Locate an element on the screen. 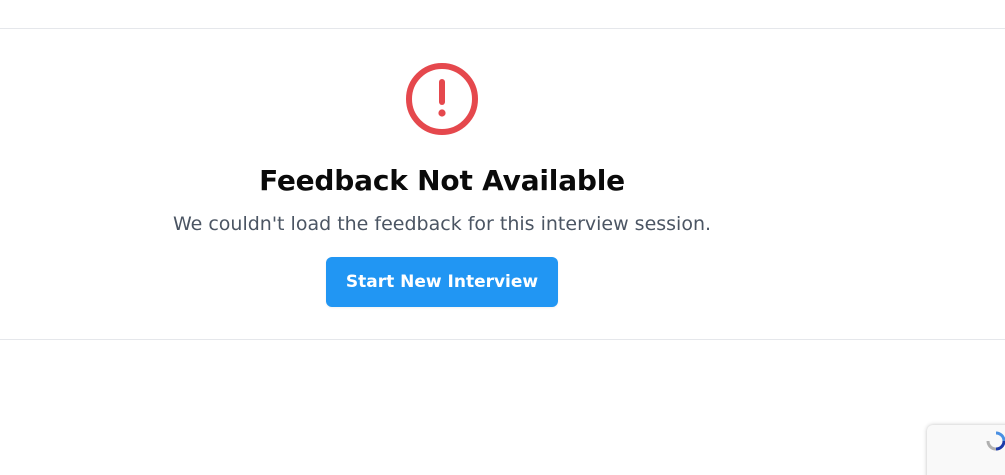 The image size is (1005, 475). recaptcha-icon is located at coordinates (994, 441).